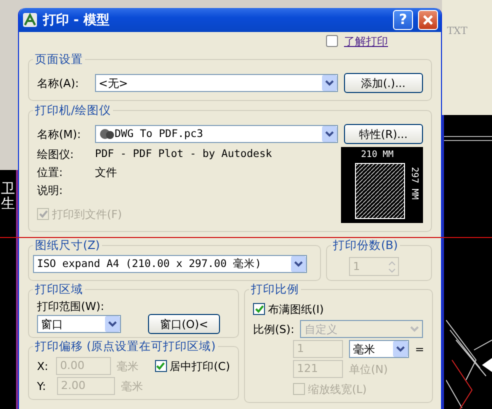 The width and height of the screenshot is (492, 409). I want to click on dropdown: 毫米, so click(379, 349).